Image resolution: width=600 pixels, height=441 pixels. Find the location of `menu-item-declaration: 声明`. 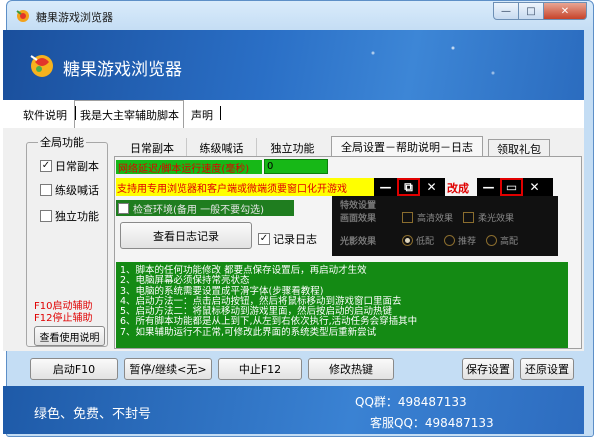

menu-item-declaration: 声明 is located at coordinates (202, 115).